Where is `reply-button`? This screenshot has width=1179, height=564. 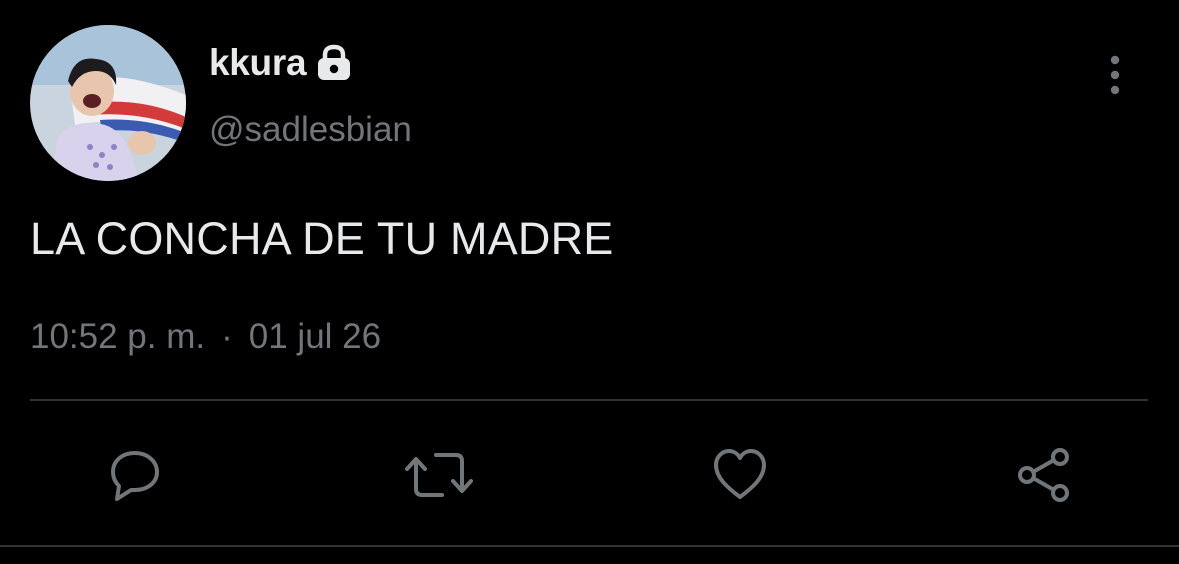
reply-button is located at coordinates (135, 475).